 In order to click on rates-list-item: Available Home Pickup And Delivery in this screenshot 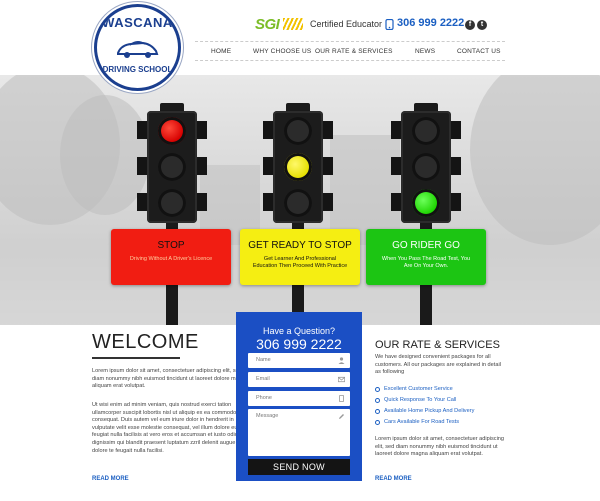, I will do `click(424, 411)`.